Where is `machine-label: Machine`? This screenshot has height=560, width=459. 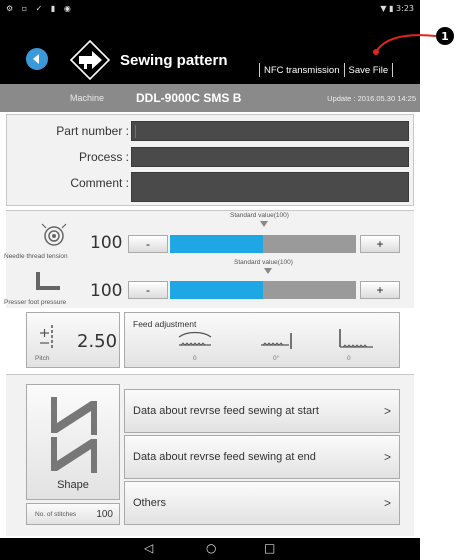
machine-label: Machine is located at coordinates (87, 98).